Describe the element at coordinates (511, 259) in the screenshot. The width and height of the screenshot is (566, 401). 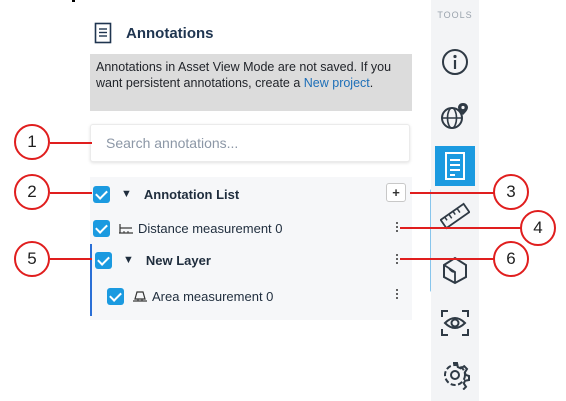
I see `callout-6: 6` at that location.